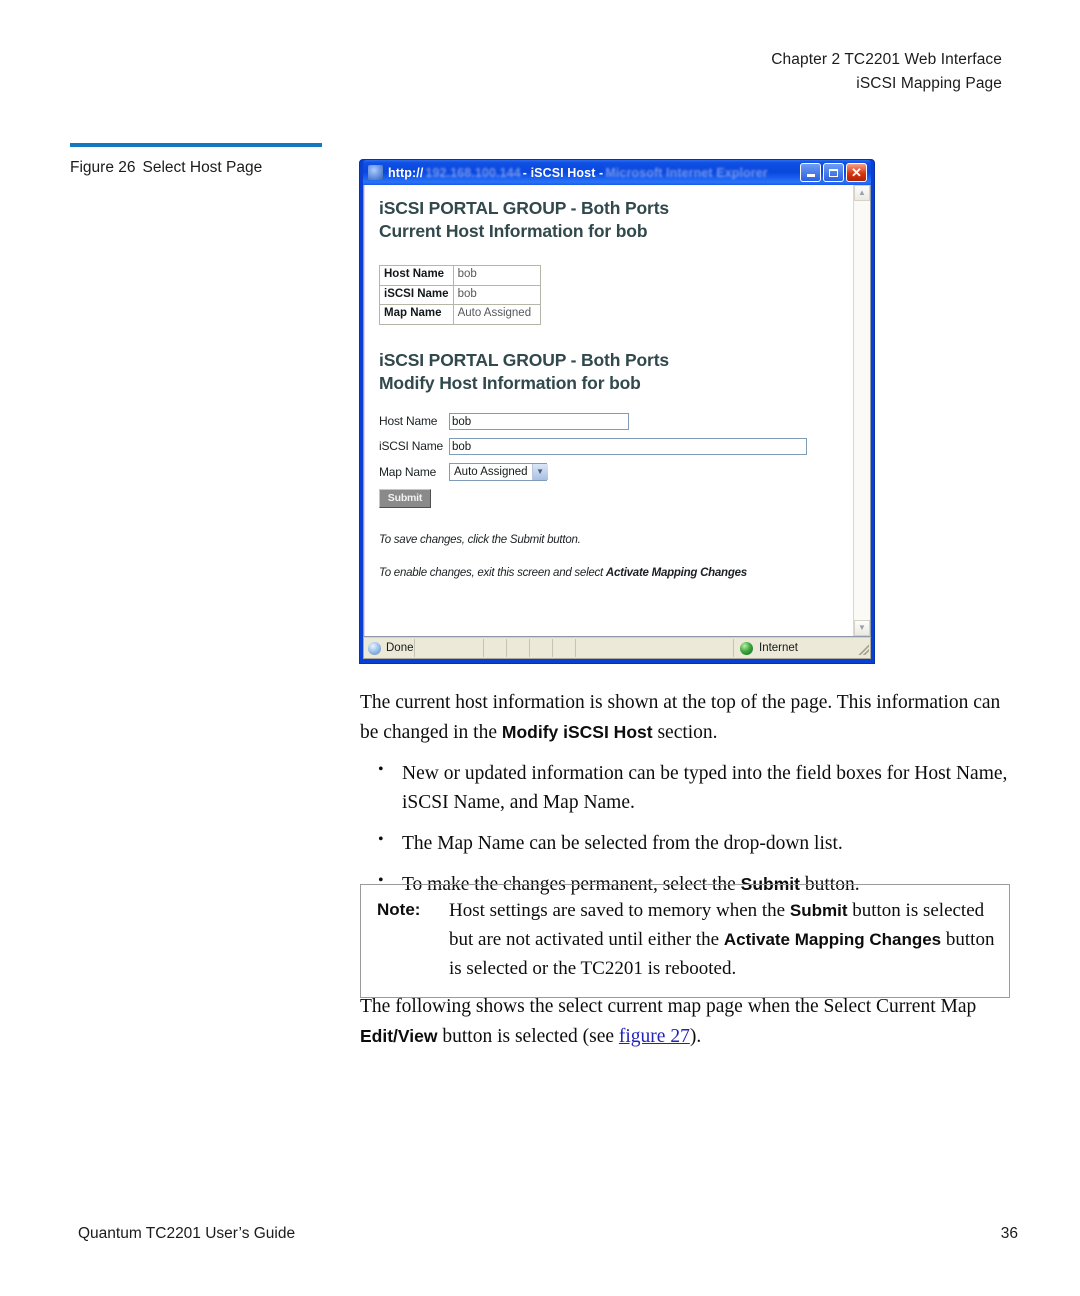  Describe the element at coordinates (375, 172) in the screenshot. I see `internet-explorer-icon` at that location.